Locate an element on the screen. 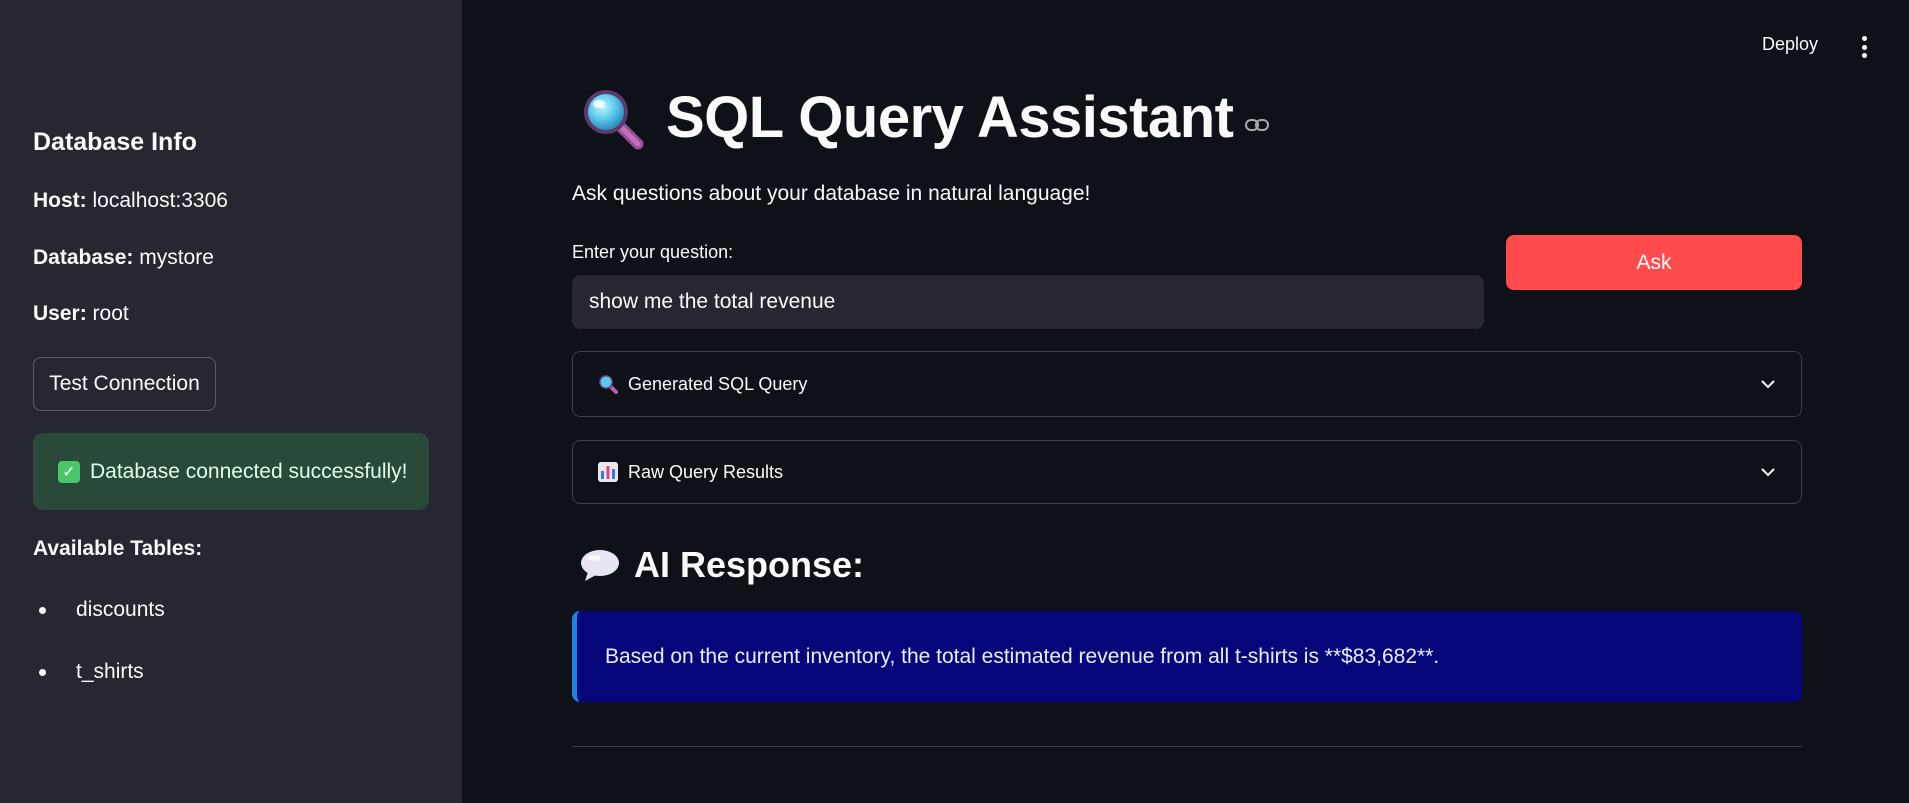  ask-button: Ask is located at coordinates (1654, 262).